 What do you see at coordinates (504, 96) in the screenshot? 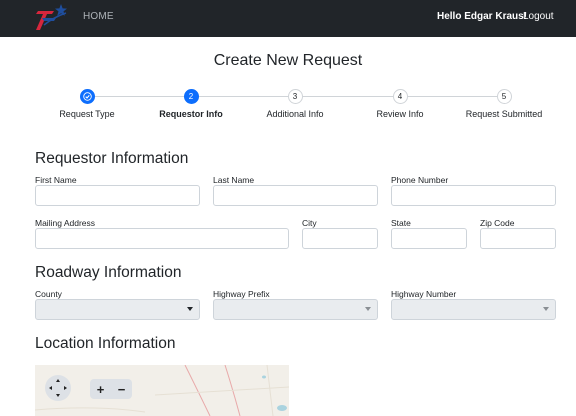
I see `step-number: 5` at bounding box center [504, 96].